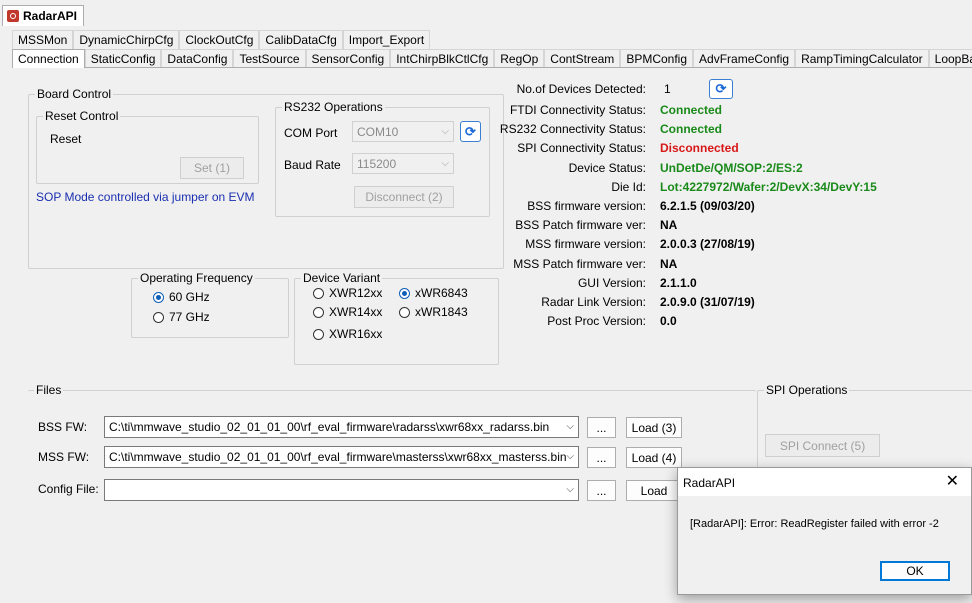  I want to click on radio-77ghz: 77 GHz, so click(181, 317).